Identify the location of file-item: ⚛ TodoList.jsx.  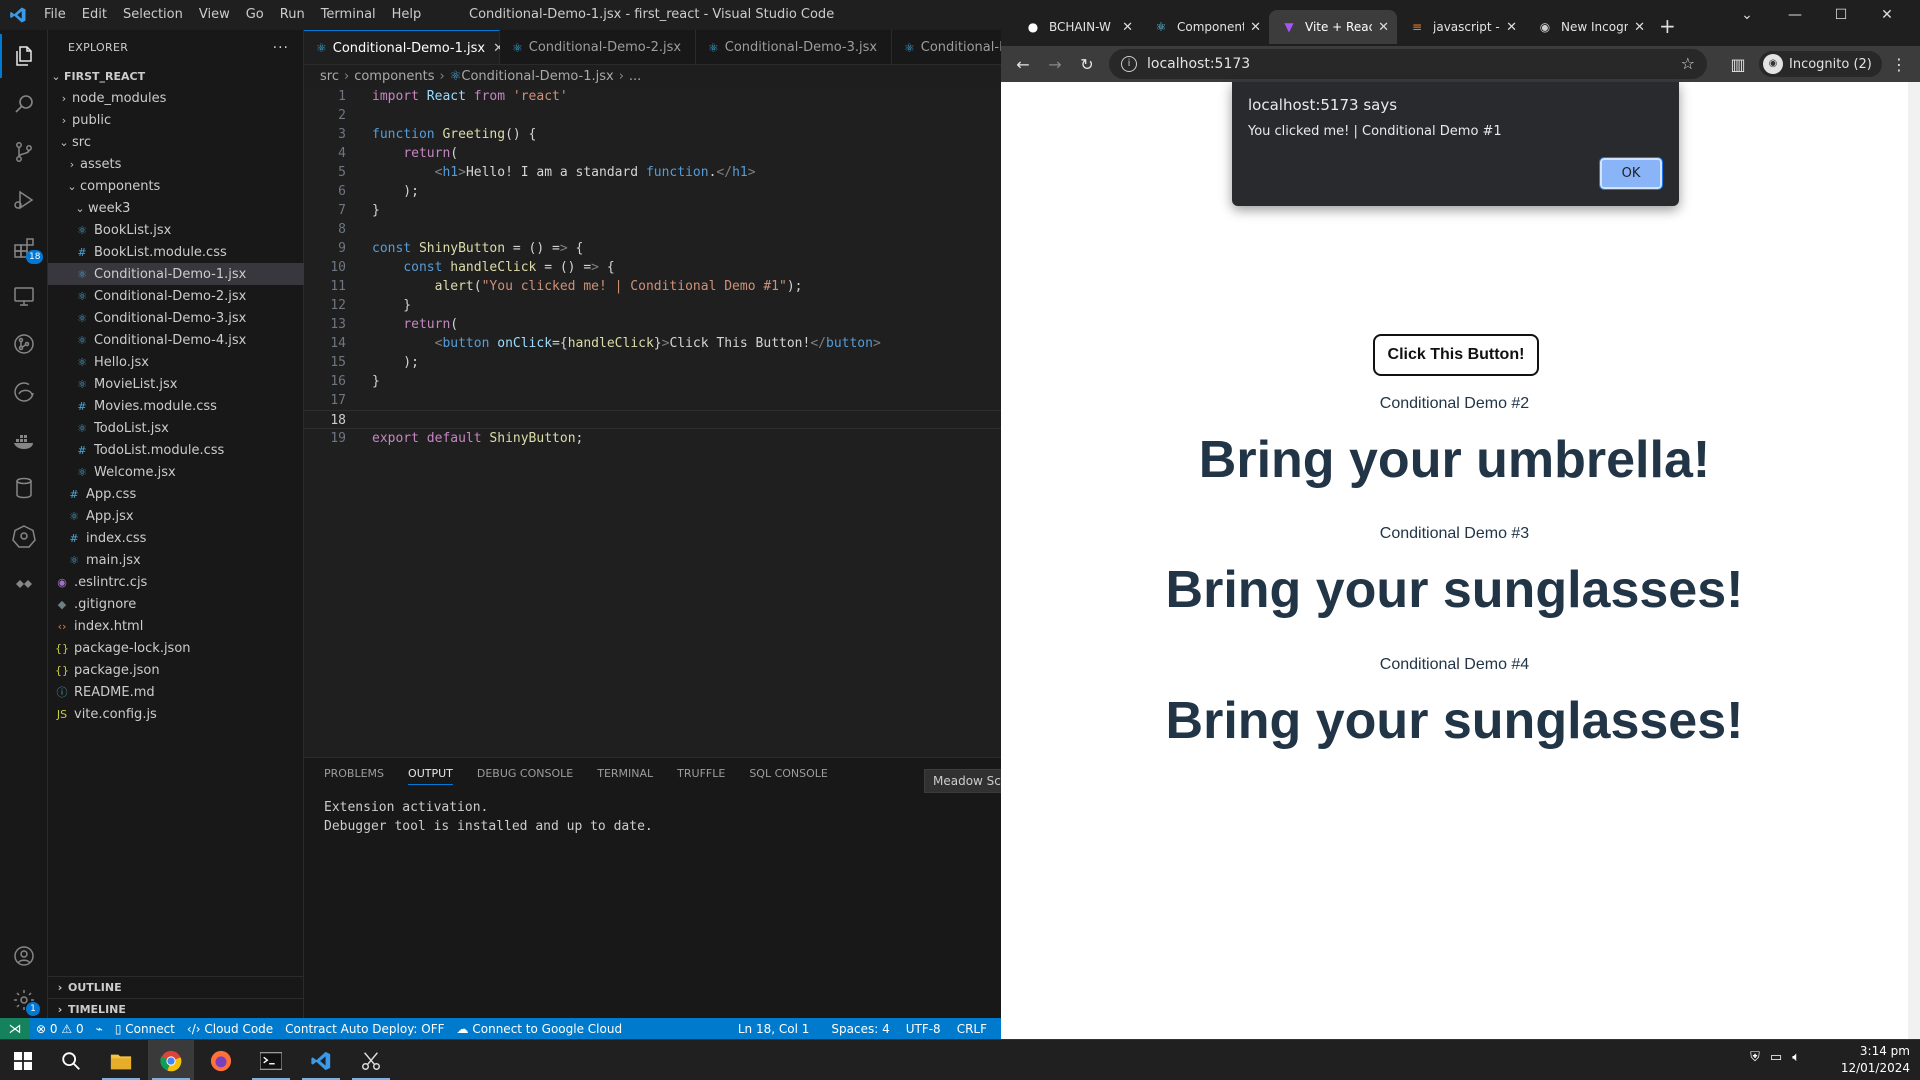
(176, 428).